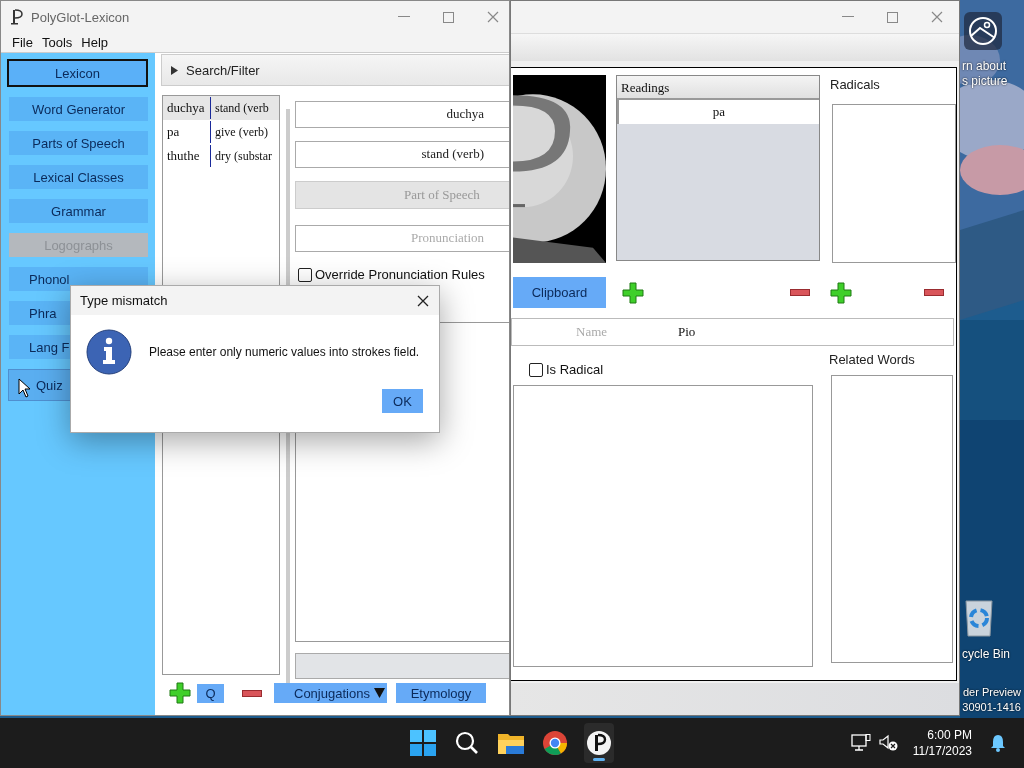 This screenshot has height=768, width=1024. Describe the element at coordinates (855, 84) in the screenshot. I see `radicals-label: Radicals` at that location.